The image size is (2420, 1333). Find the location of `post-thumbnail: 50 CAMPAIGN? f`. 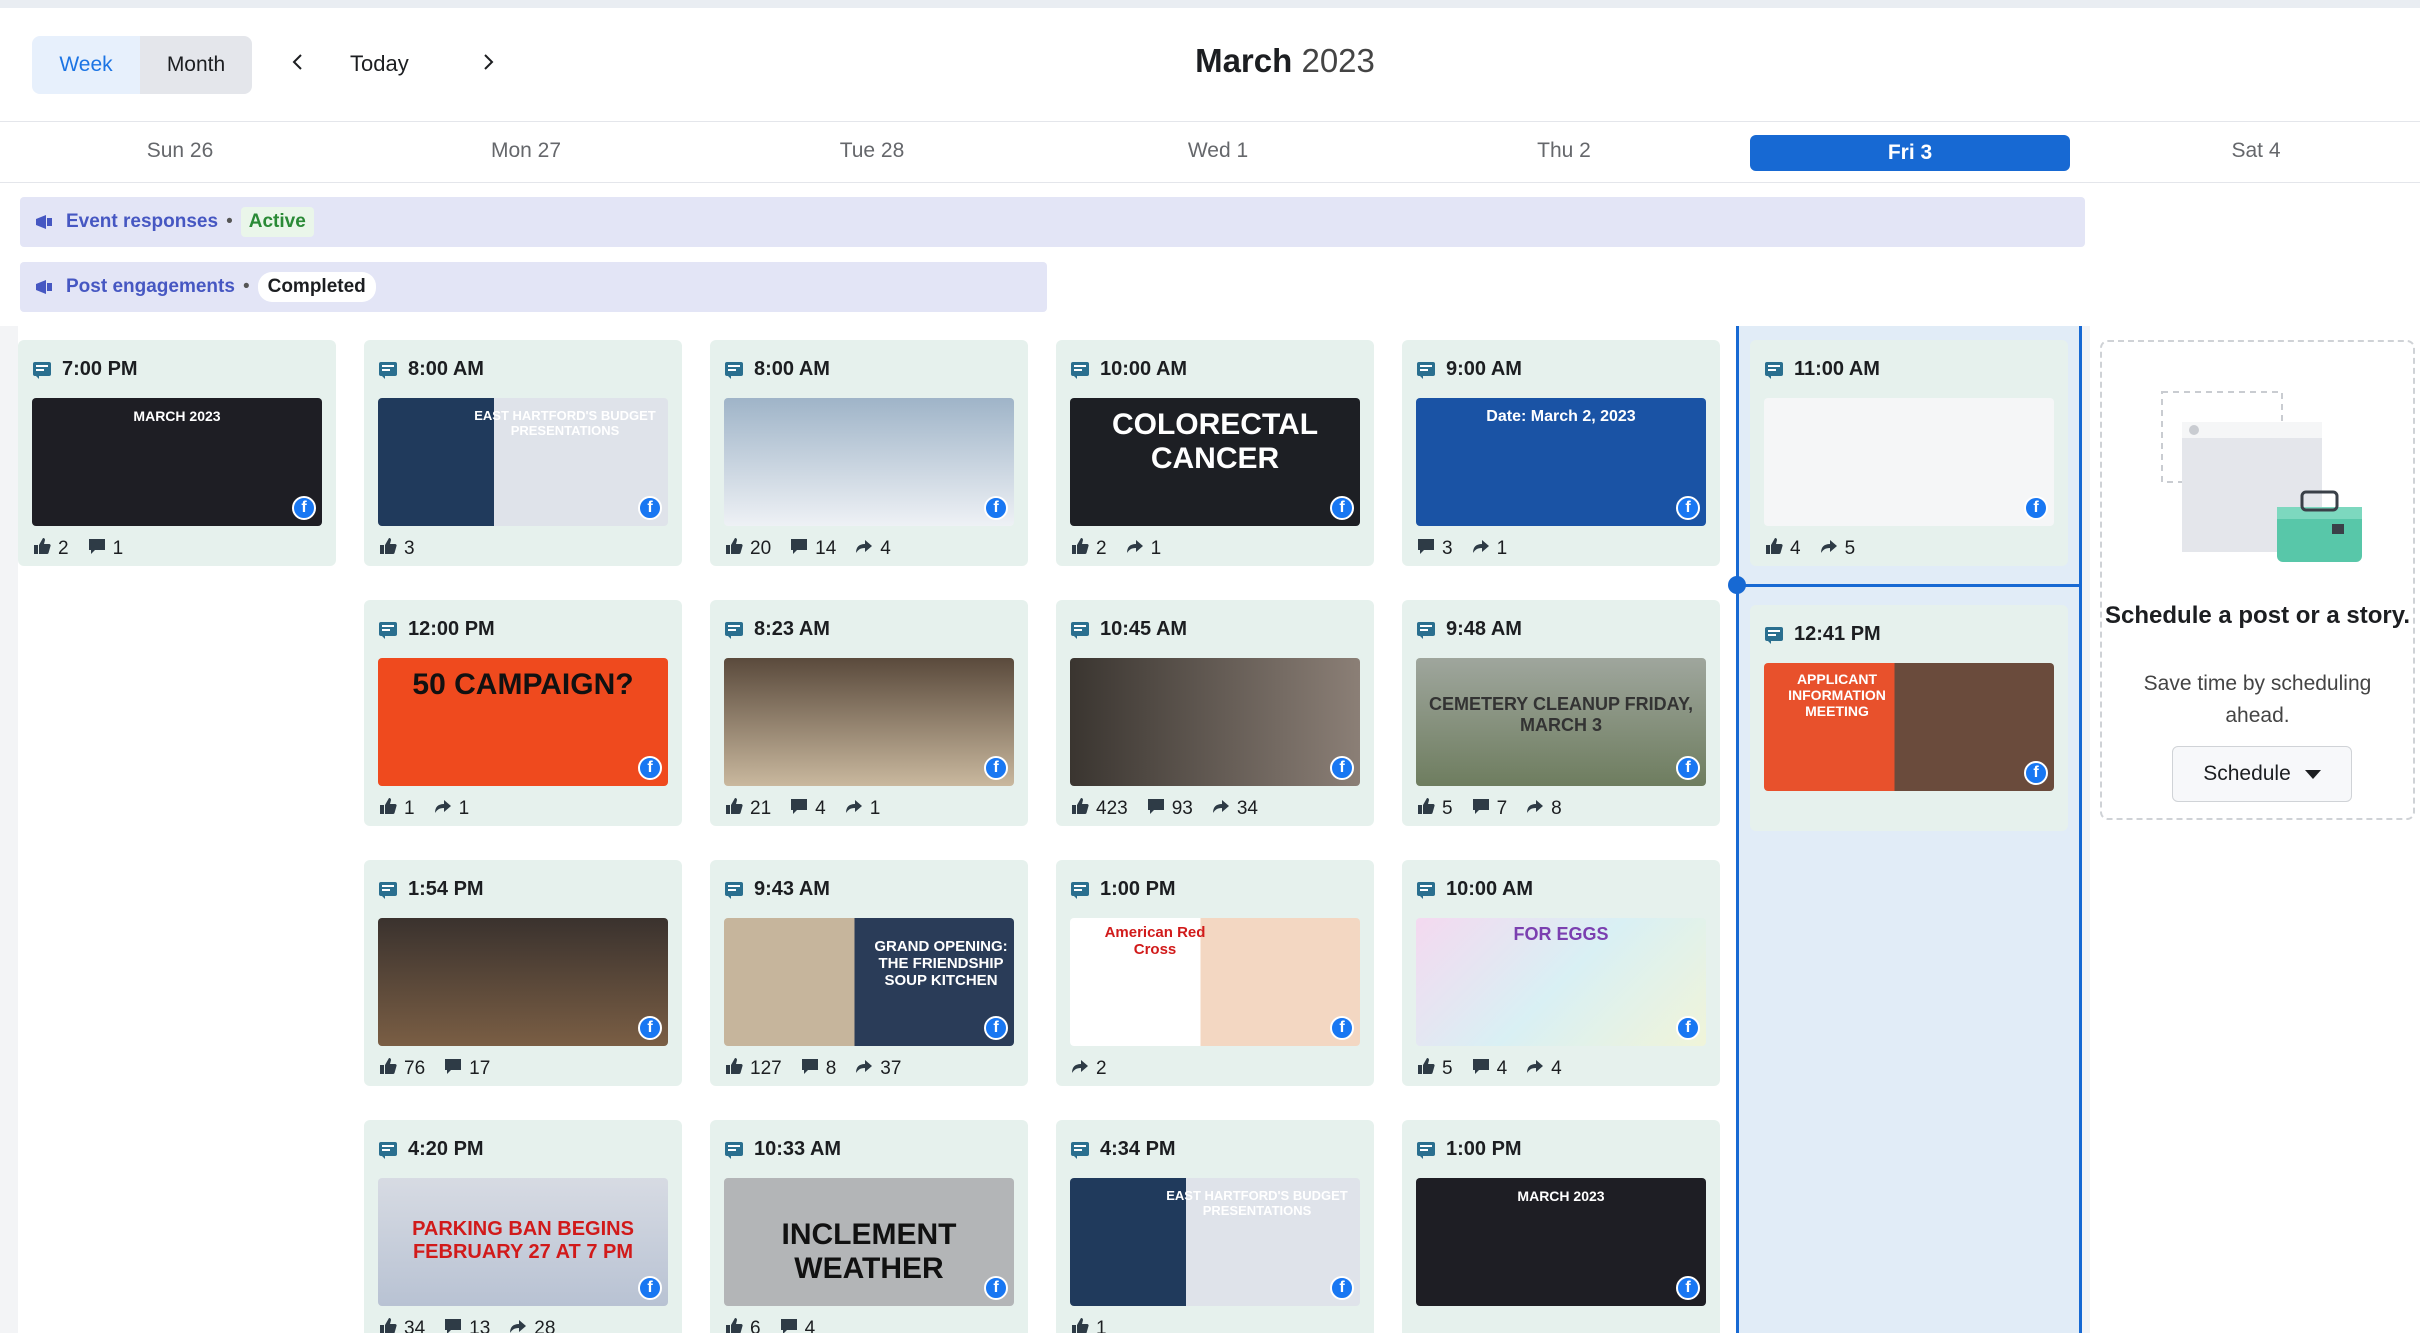

post-thumbnail: 50 CAMPAIGN? f is located at coordinates (523, 722).